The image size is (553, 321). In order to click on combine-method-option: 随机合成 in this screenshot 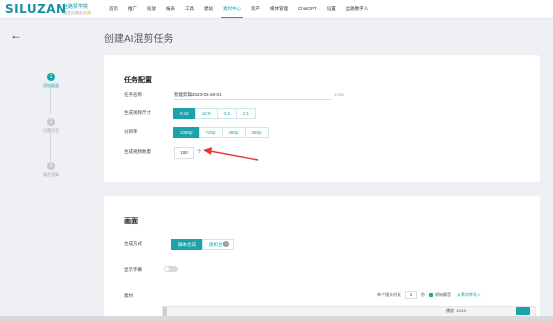, I will do `click(218, 244)`.